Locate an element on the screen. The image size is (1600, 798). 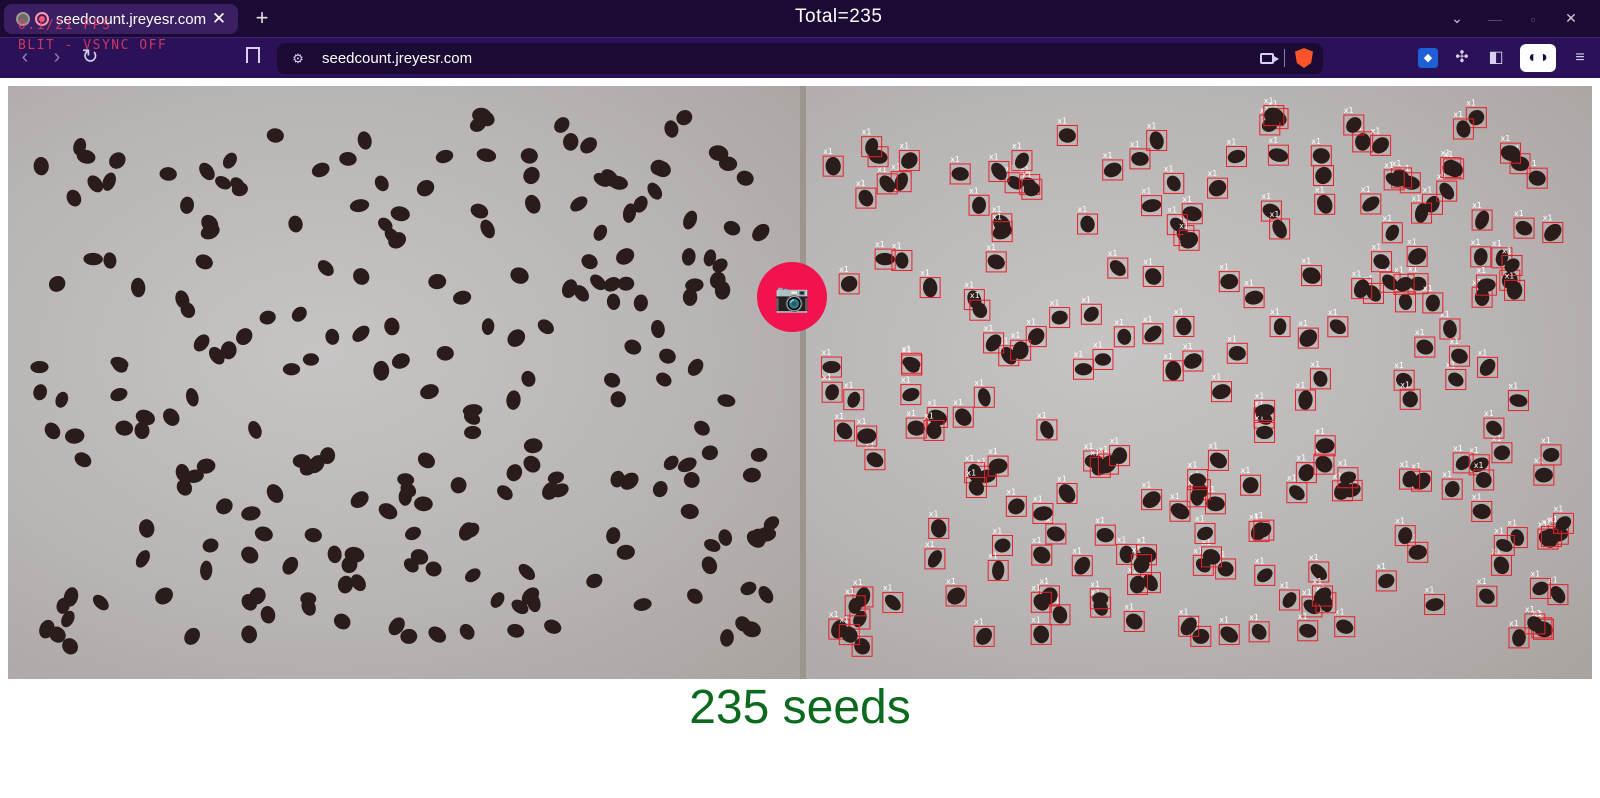
reader-glasses-icon: ◐◑ is located at coordinates (1538, 58).